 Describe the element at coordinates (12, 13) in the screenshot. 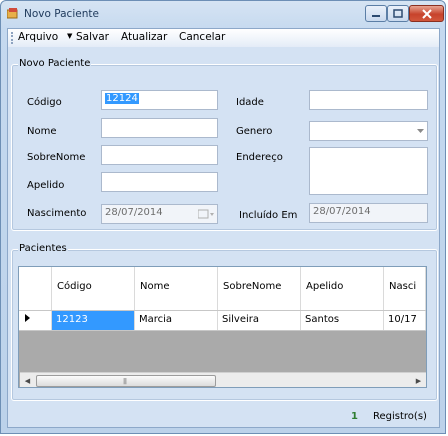

I see `app-icon` at that location.